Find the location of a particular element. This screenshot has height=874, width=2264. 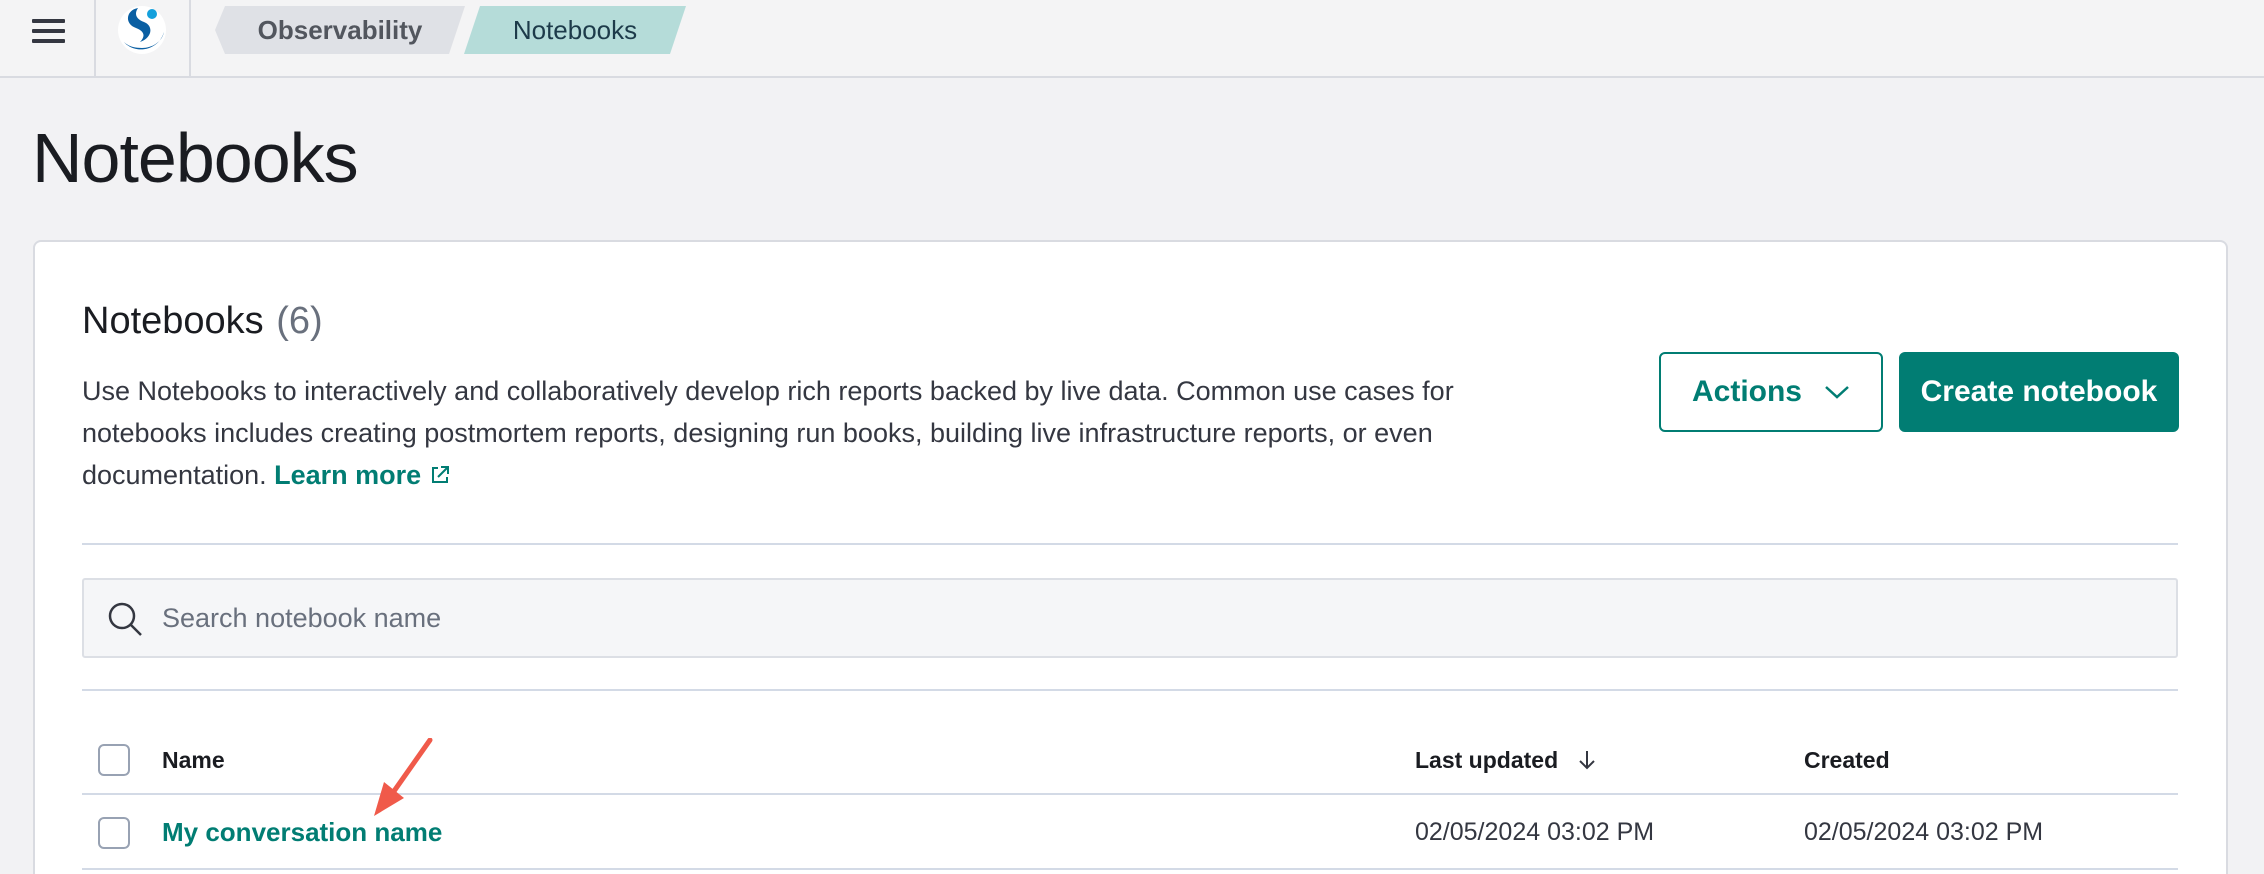

breadcrumb-notebooks: Notebooks is located at coordinates (575, 30).